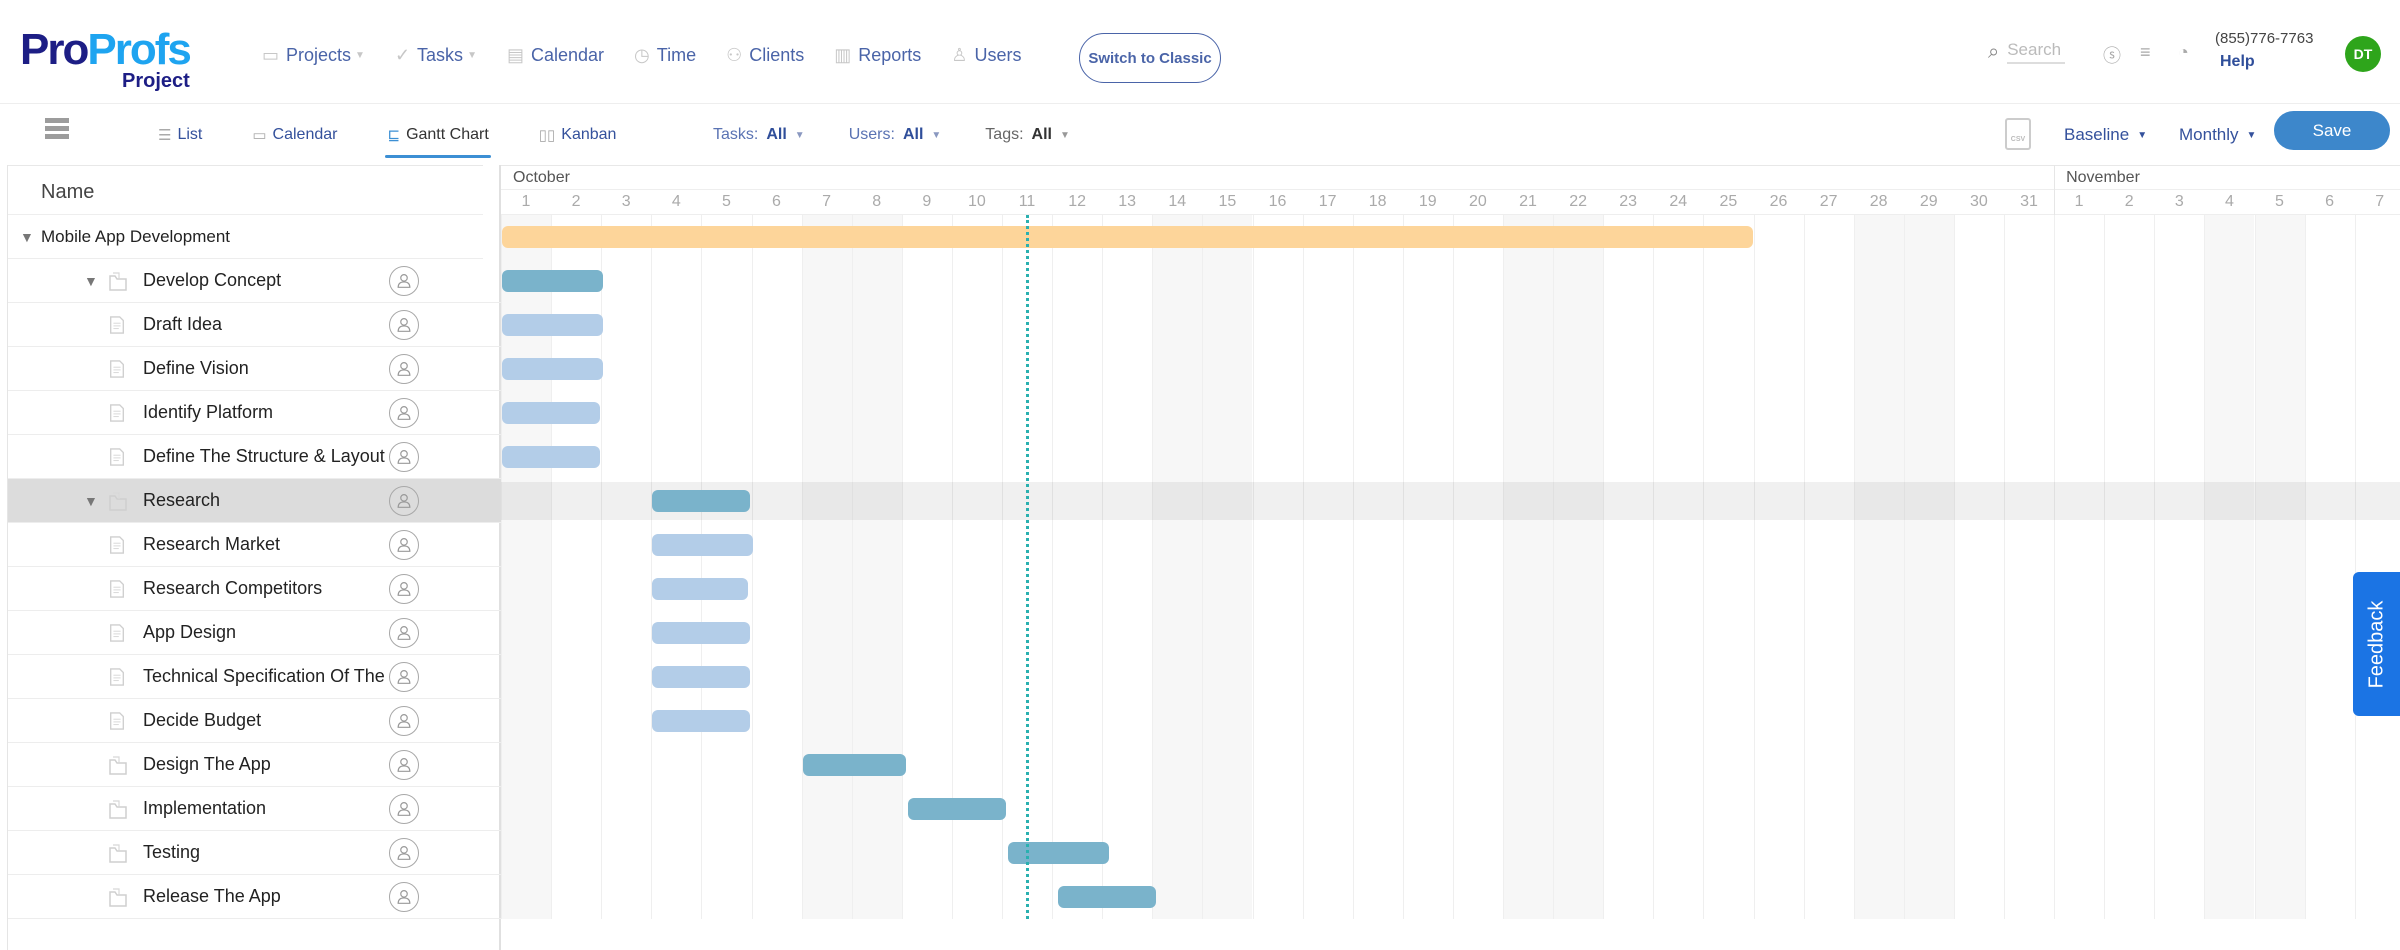  Describe the element at coordinates (2018, 134) in the screenshot. I see `csv-export-icon: CSV` at that location.